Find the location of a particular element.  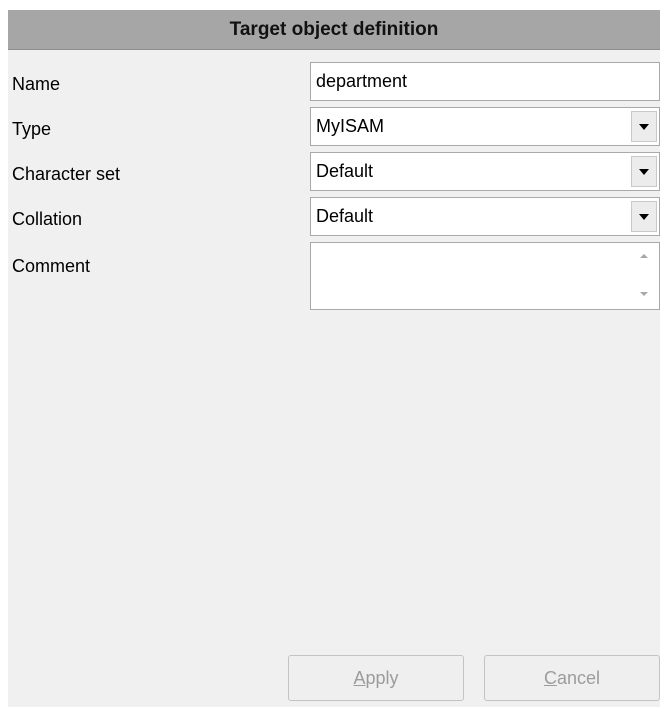

collation-dropdown-button is located at coordinates (644, 216).